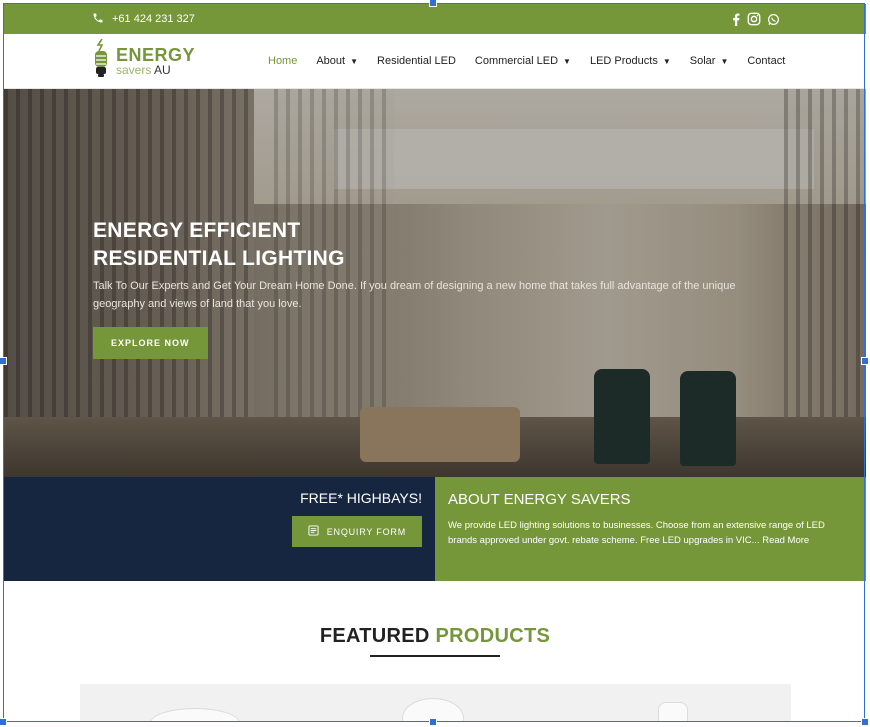 This screenshot has height=727, width=870. I want to click on resize-handle-top, so click(433, 3).